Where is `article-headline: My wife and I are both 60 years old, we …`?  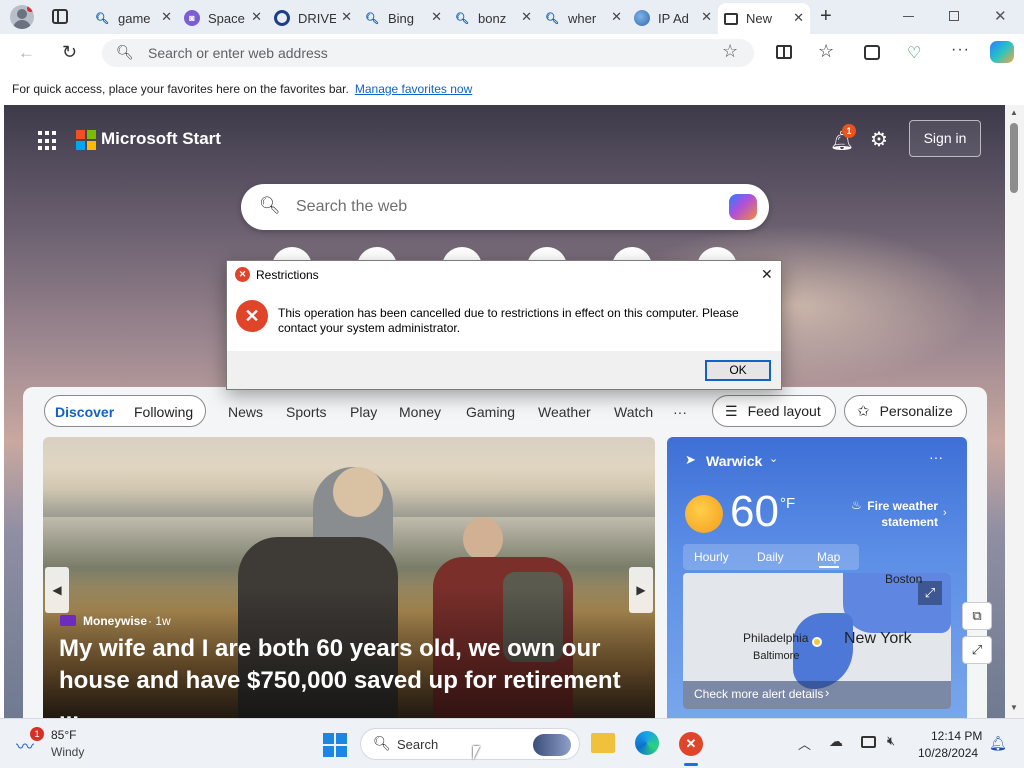
article-headline: My wife and I are both 60 years old, we … is located at coordinates (349, 675).